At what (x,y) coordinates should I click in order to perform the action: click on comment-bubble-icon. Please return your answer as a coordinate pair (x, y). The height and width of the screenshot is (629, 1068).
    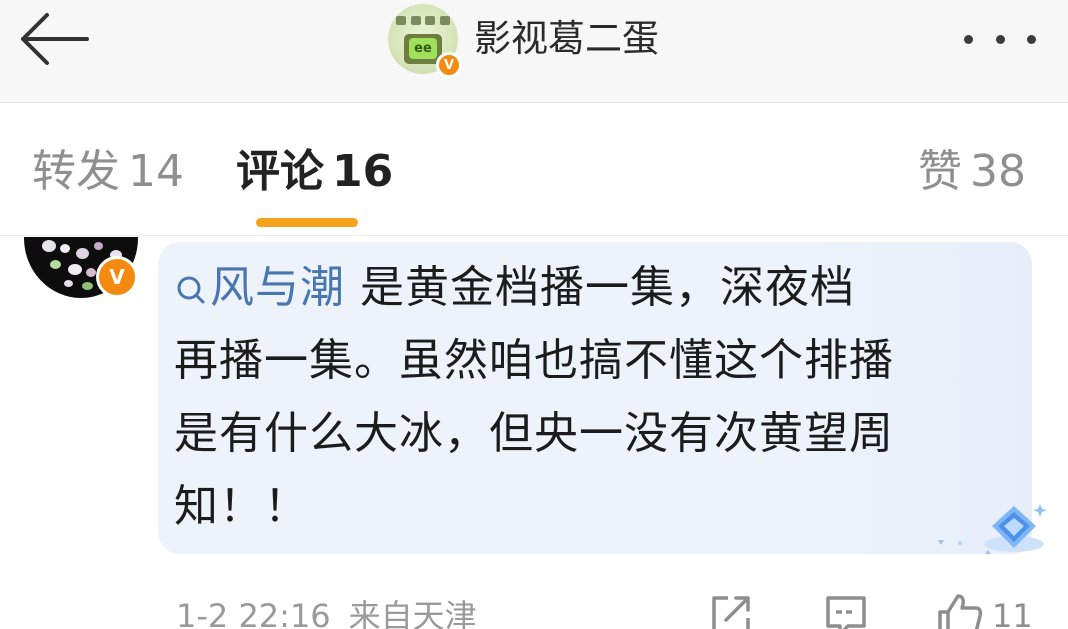
    Looking at the image, I should click on (846, 612).